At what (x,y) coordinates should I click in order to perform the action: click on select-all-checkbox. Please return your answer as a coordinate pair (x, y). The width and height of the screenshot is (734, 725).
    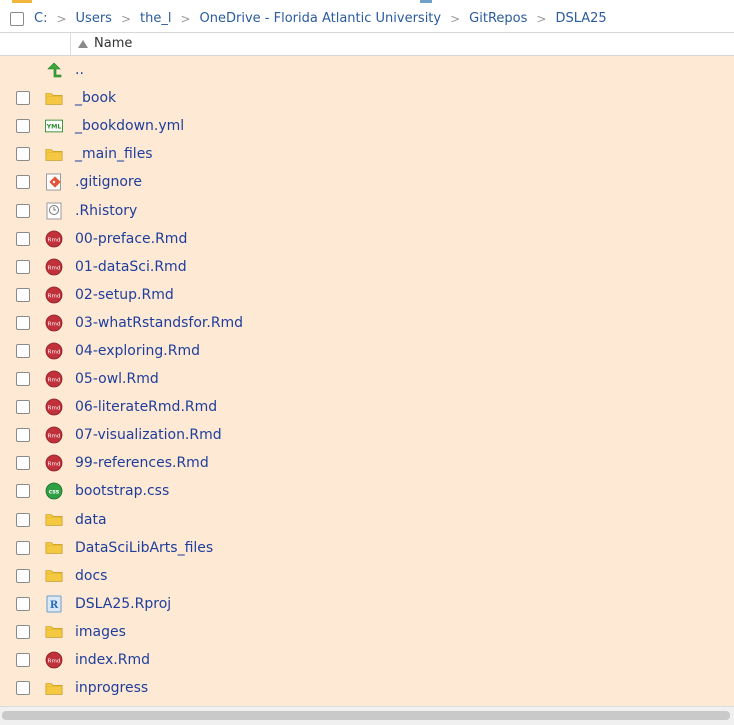
    Looking at the image, I should click on (17, 18).